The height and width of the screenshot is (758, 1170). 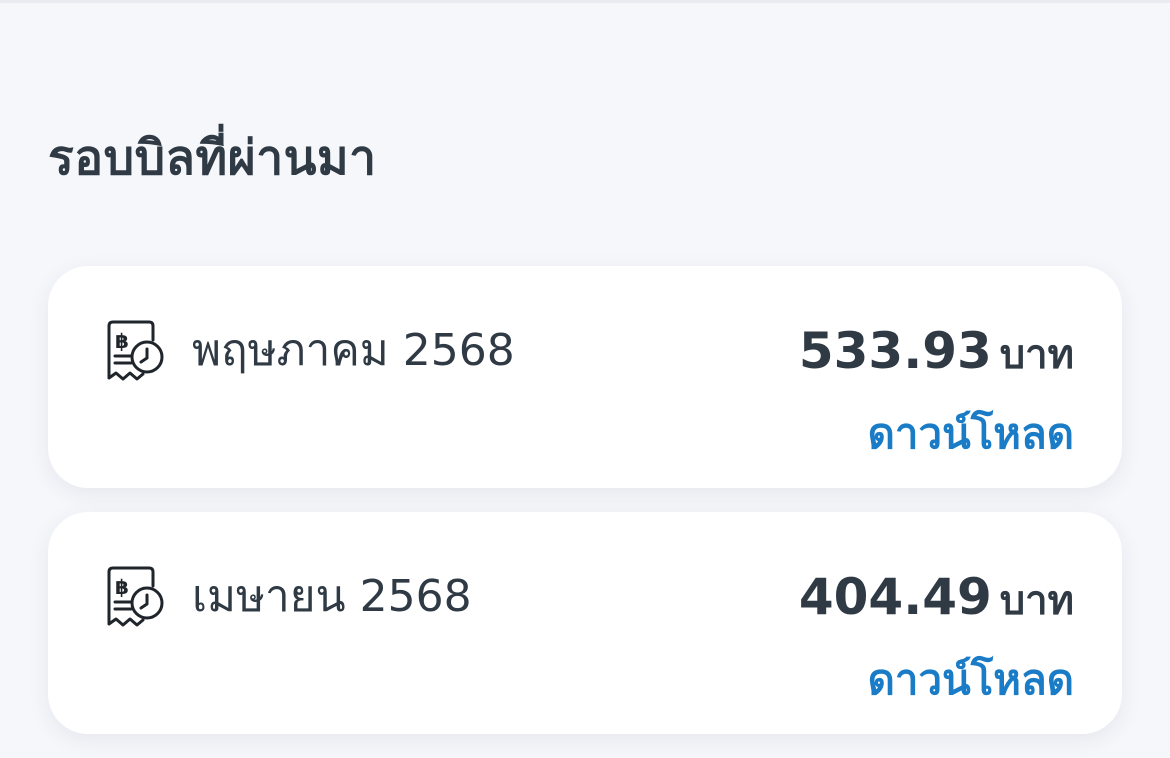 What do you see at coordinates (353, 350) in the screenshot?
I see `bill-period: พฤษภาคม 2568` at bounding box center [353, 350].